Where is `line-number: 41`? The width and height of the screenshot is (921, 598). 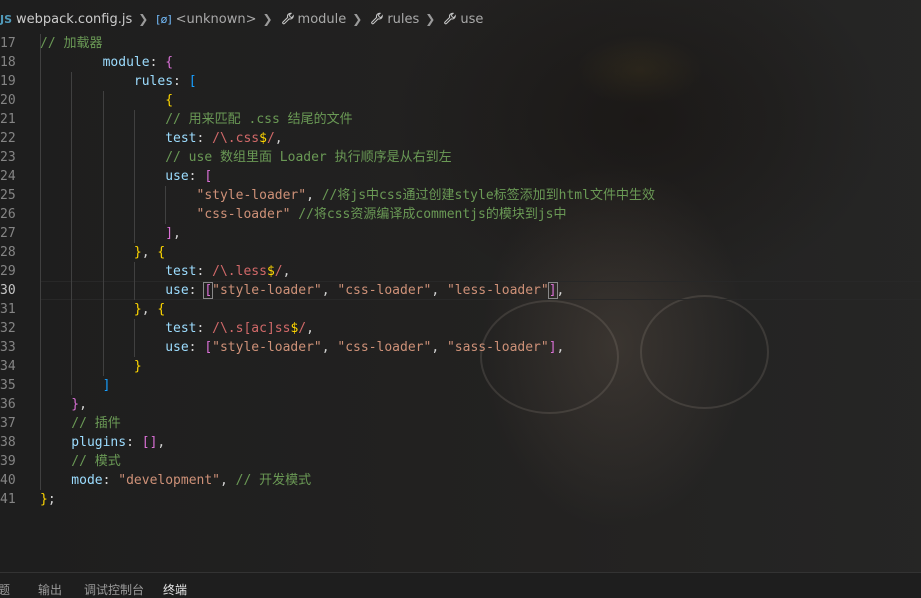 line-number: 41 is located at coordinates (8, 499).